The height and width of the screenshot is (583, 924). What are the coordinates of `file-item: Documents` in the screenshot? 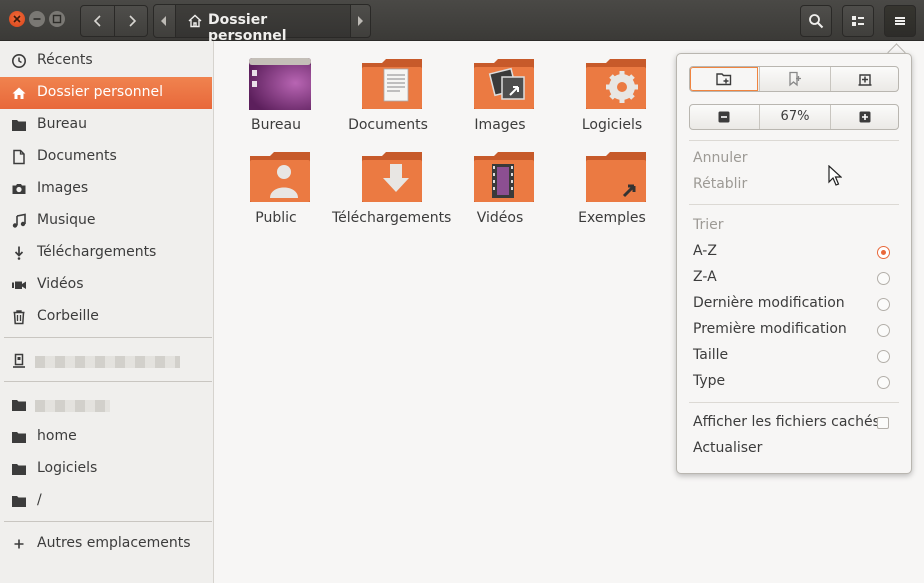 It's located at (388, 107).